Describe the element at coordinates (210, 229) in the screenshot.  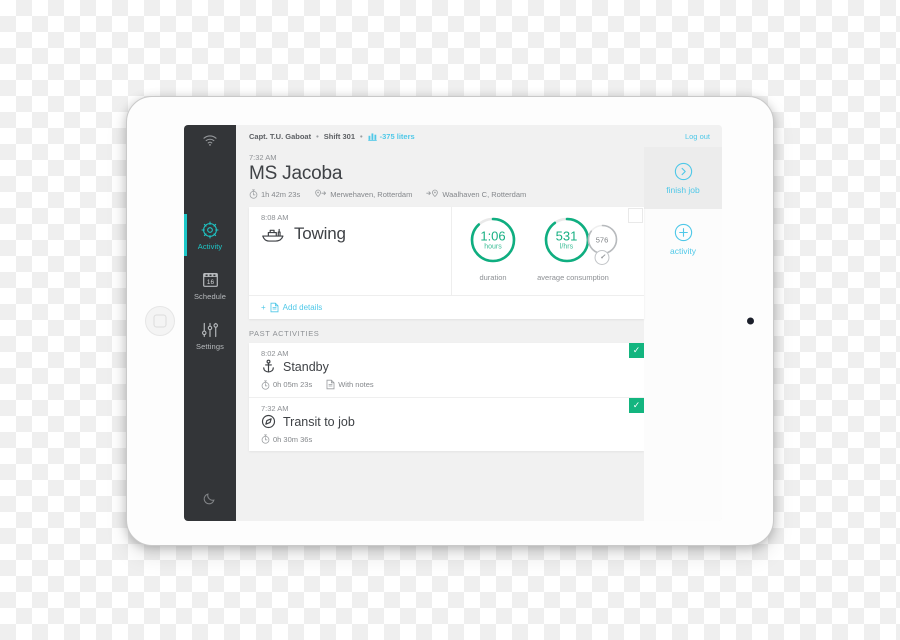
I see `ships-wheel-icon` at that location.